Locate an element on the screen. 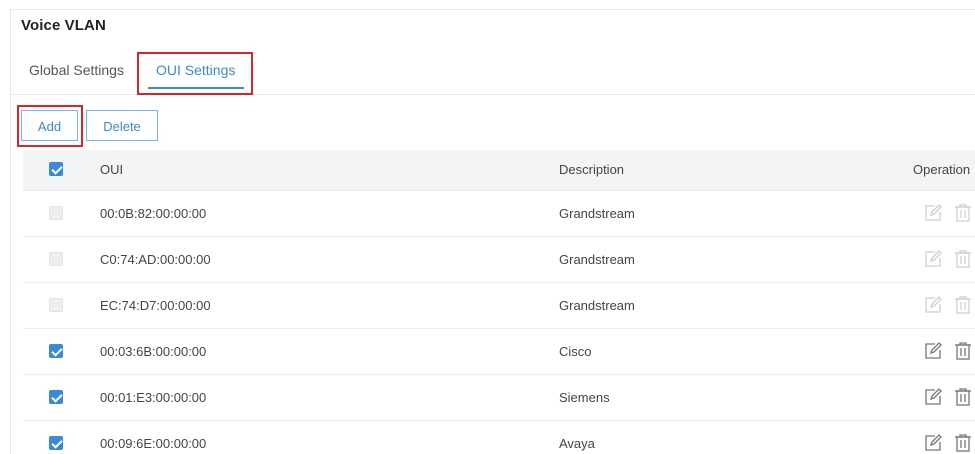  table-row: C0:74:AD:00:00:00 Grandstream is located at coordinates (499, 260).